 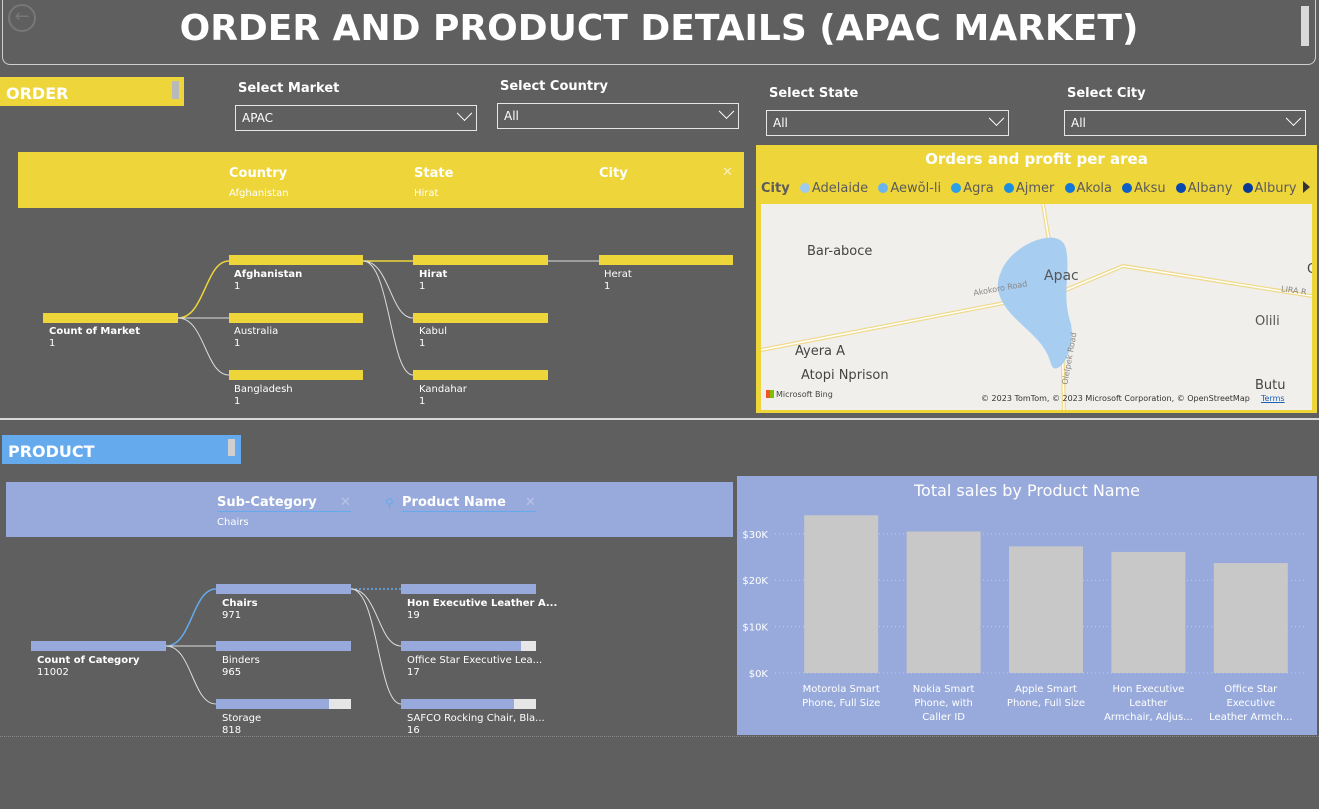 I want to click on tree-node-herat: Herat 1, so click(x=618, y=281).